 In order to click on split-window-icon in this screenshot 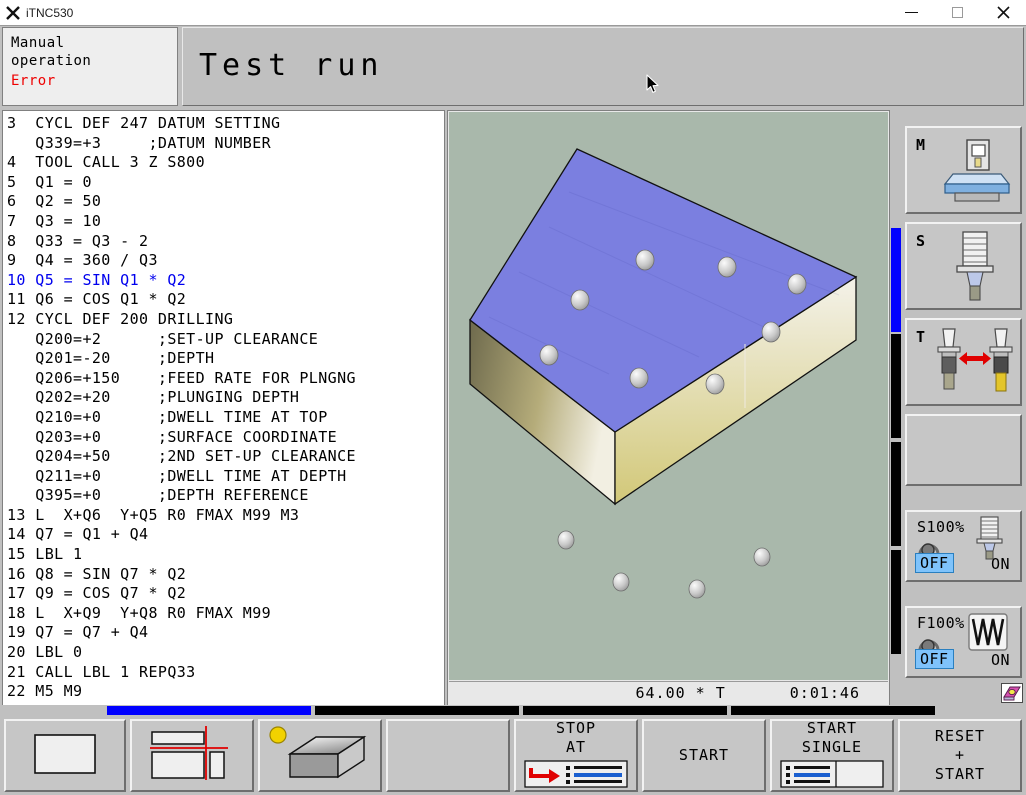, I will do `click(192, 755)`.